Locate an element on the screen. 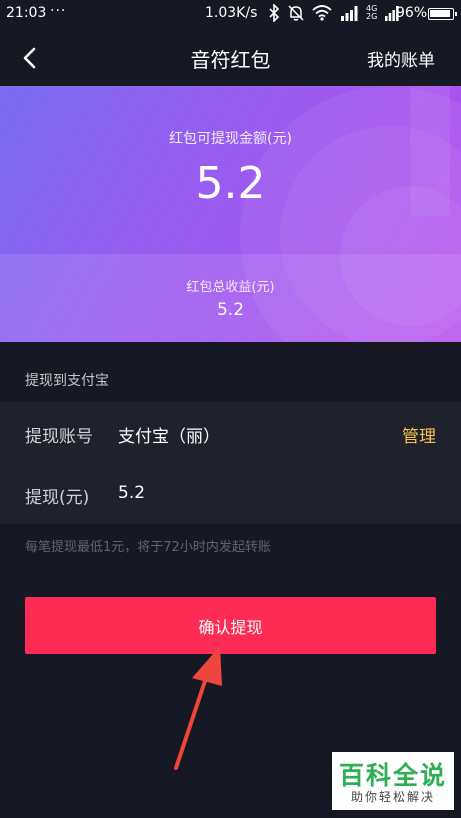 This screenshot has width=461, height=818. battery-icon is located at coordinates (442, 14).